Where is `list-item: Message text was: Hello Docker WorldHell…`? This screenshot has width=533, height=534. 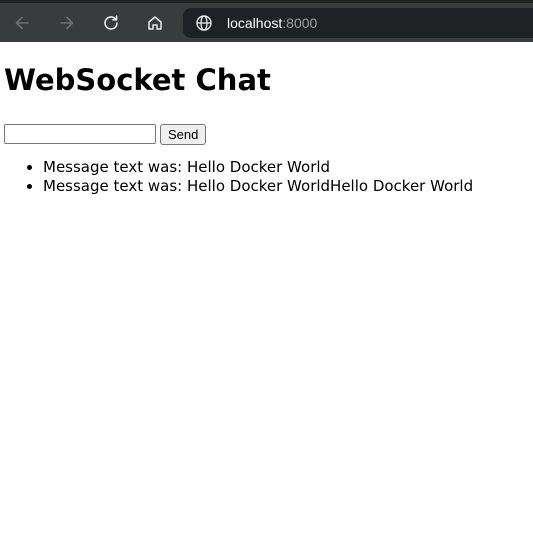
list-item: Message text was: Hello Docker WorldHell… is located at coordinates (258, 186).